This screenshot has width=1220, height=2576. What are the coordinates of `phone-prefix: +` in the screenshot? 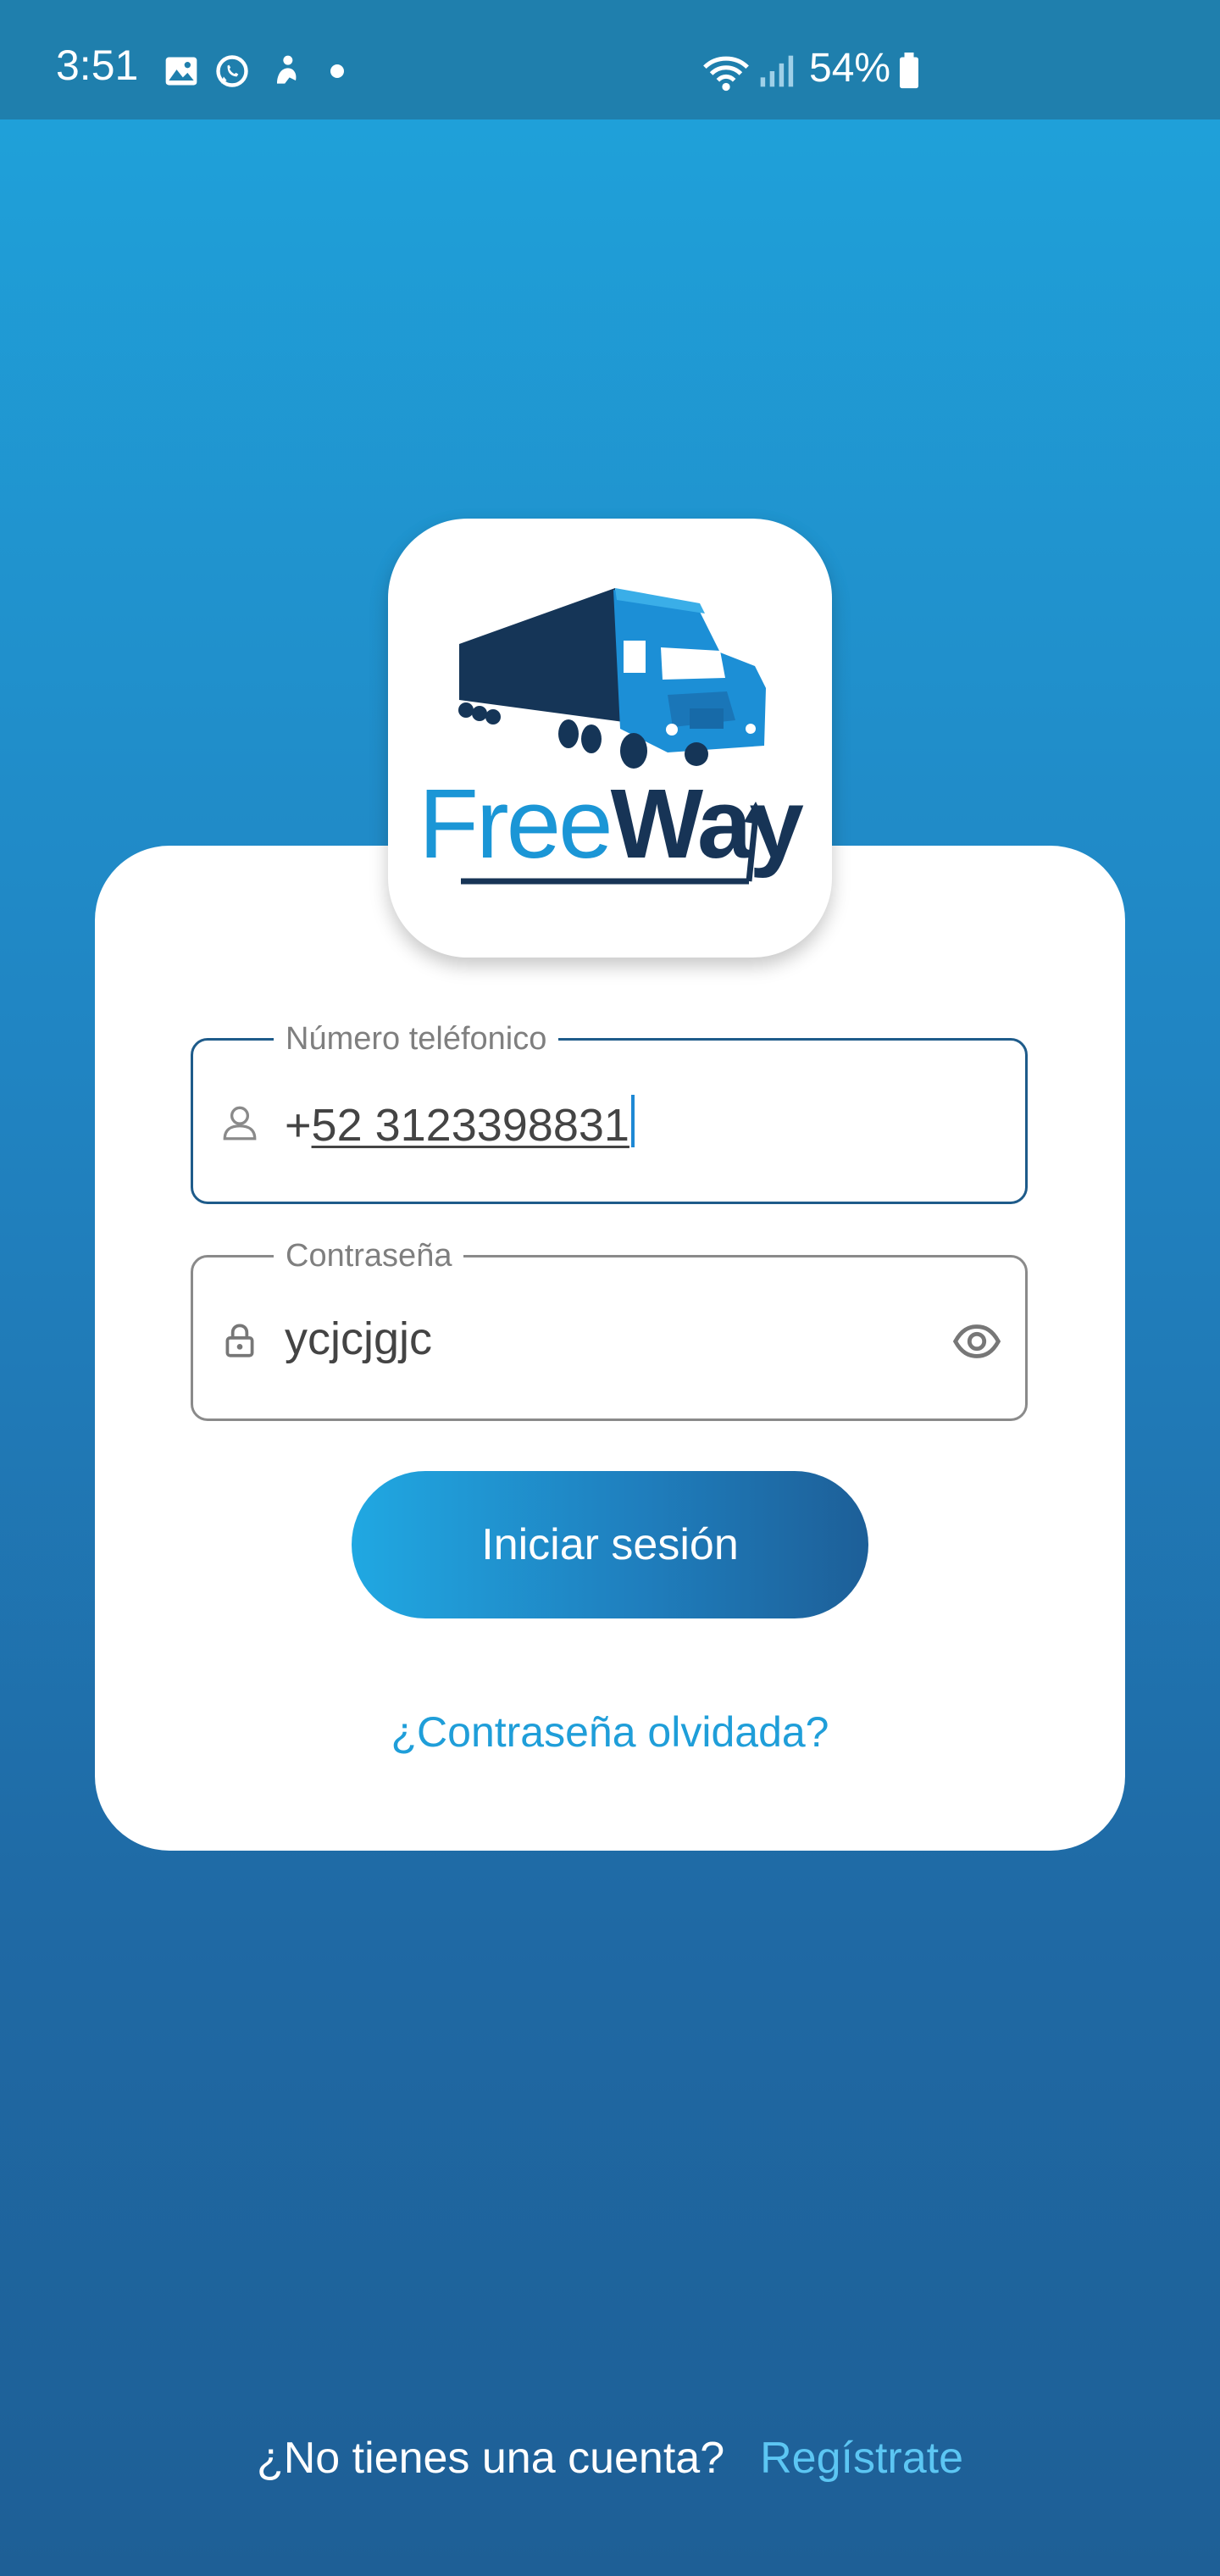 It's located at (298, 1125).